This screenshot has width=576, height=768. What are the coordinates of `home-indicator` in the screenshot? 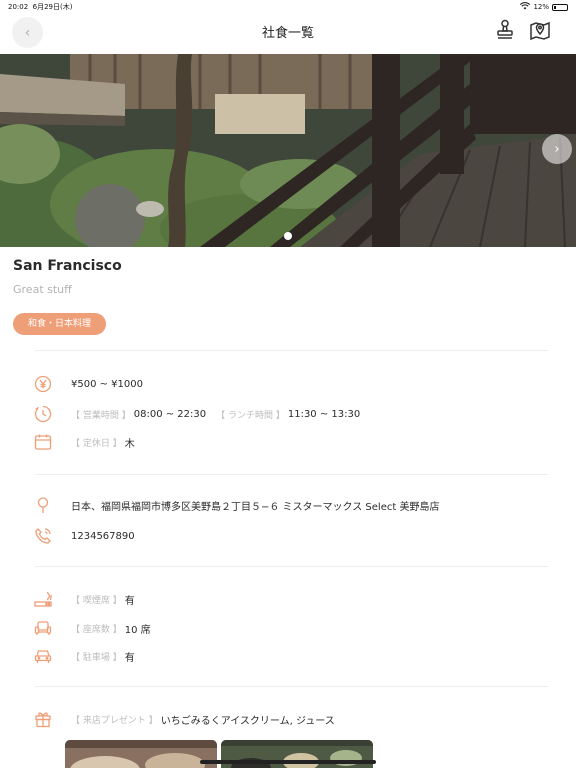 It's located at (288, 762).